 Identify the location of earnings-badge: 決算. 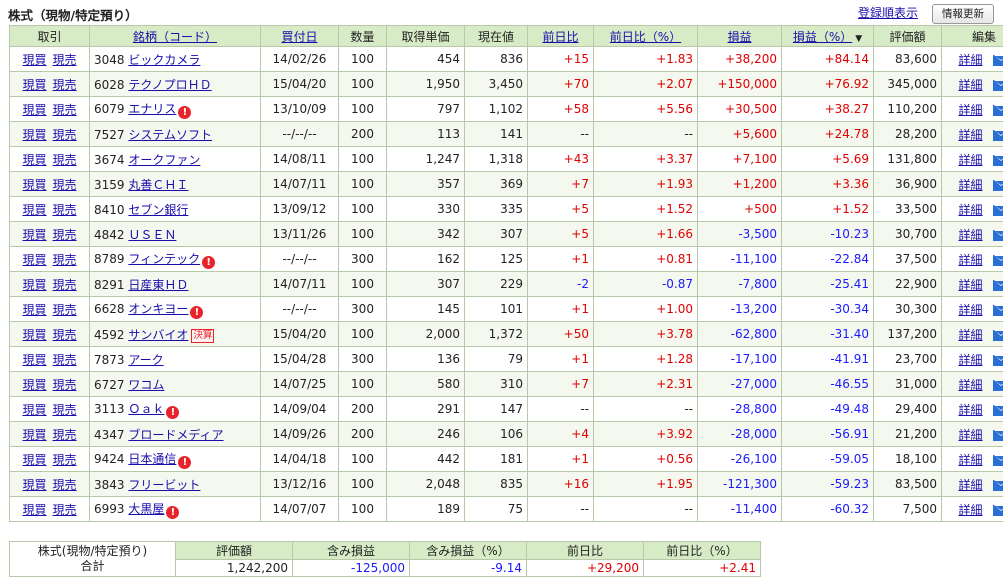
(203, 335).